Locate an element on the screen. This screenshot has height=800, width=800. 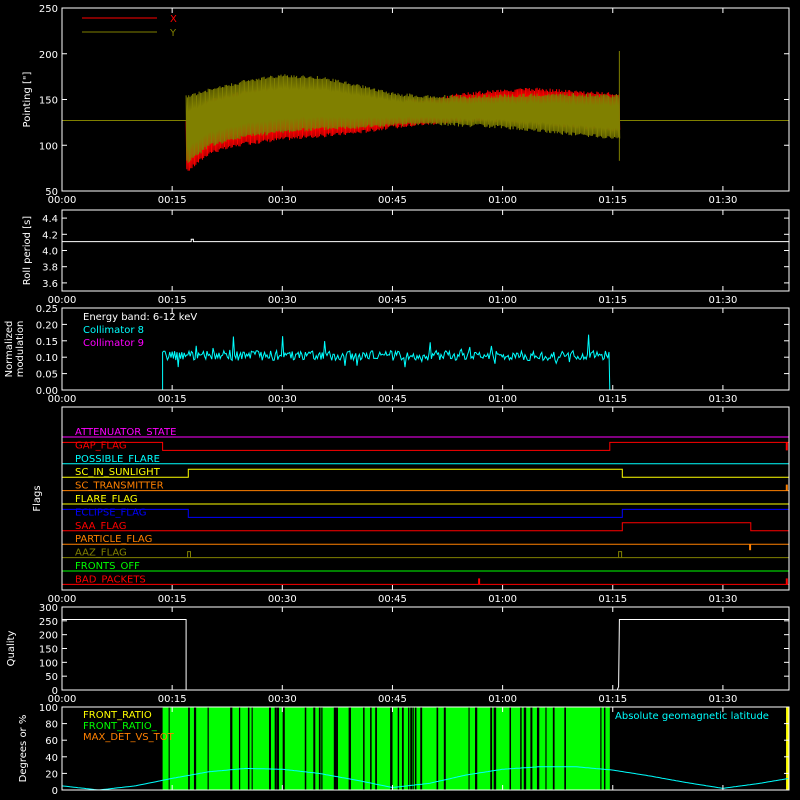
y-tick-label: 300 is located at coordinates (48, 608).